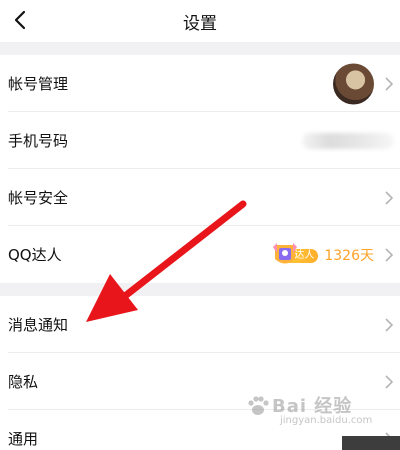 The height and width of the screenshot is (450, 400). I want to click on corner-overlay, so click(371, 443).